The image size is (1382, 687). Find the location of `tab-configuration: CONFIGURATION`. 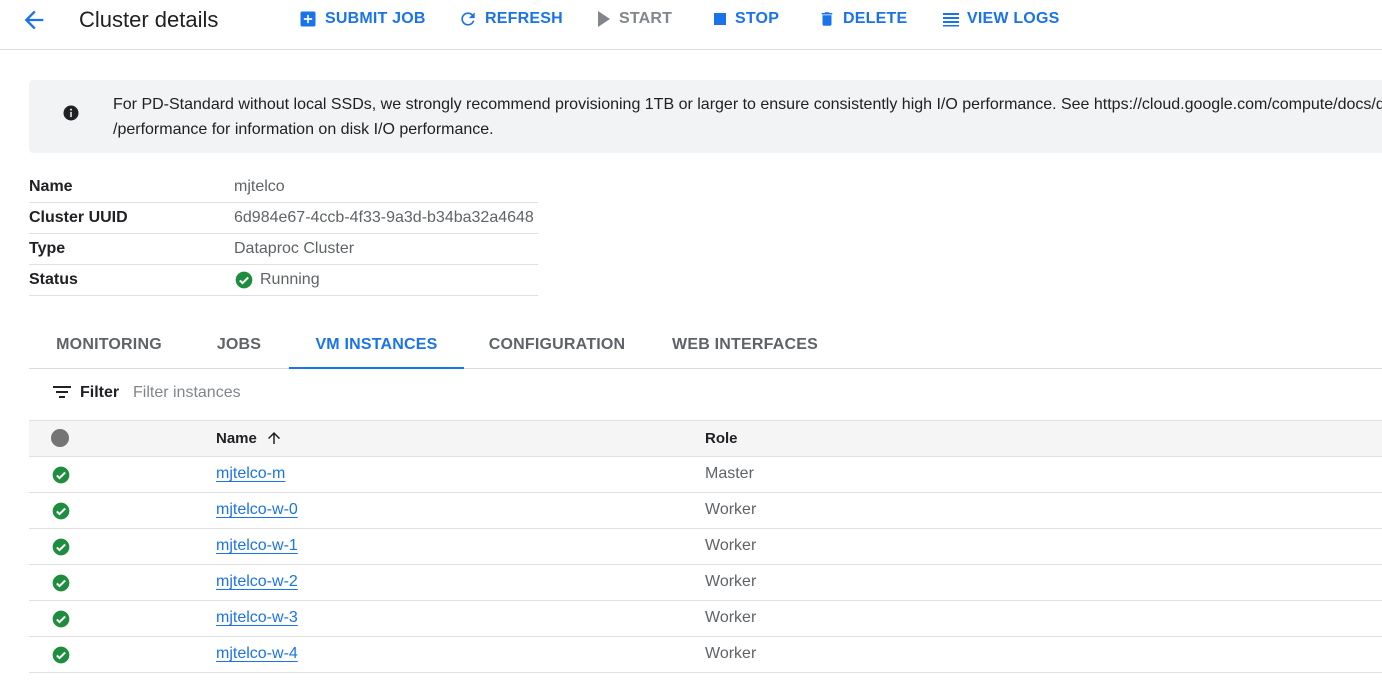

tab-configuration: CONFIGURATION is located at coordinates (557, 345).